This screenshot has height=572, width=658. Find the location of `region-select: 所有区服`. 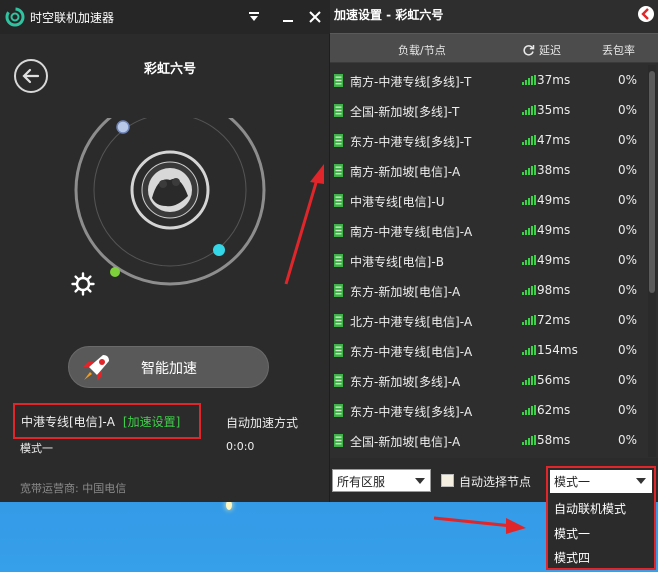

region-select: 所有区服 is located at coordinates (381, 480).